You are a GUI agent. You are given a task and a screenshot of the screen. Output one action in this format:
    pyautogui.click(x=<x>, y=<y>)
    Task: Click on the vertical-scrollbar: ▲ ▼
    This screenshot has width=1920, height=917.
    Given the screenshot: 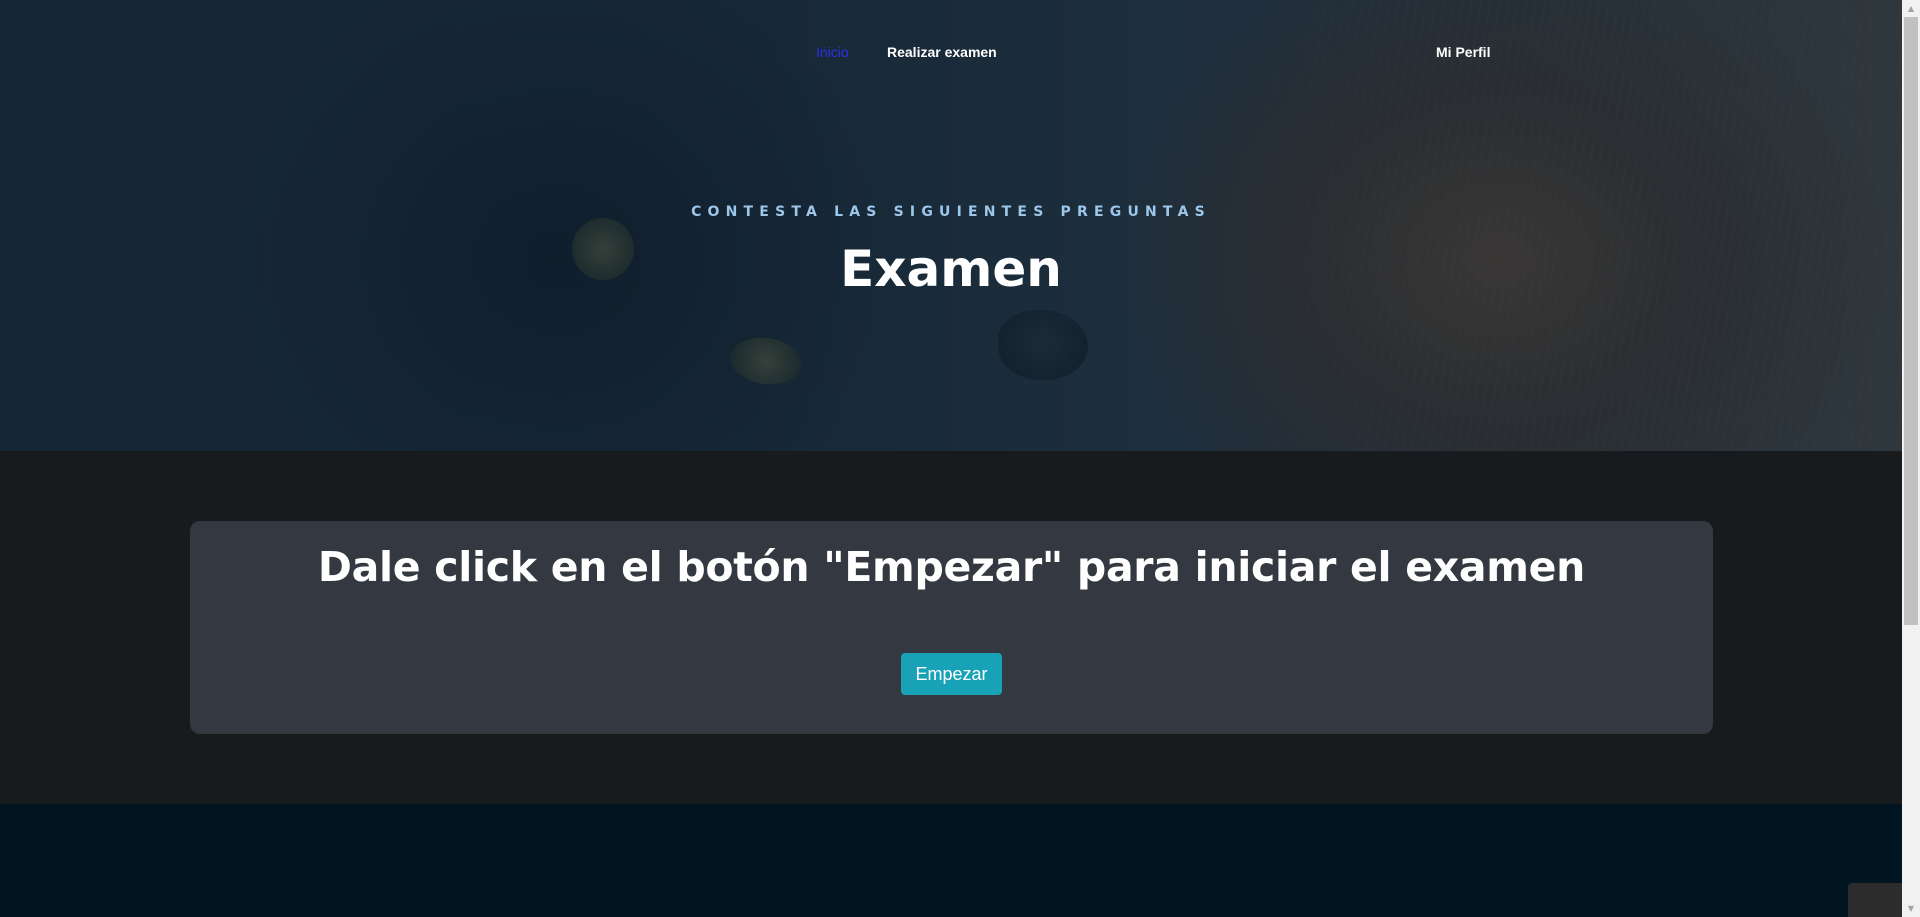 What is the action you would take?
    pyautogui.click(x=1911, y=458)
    